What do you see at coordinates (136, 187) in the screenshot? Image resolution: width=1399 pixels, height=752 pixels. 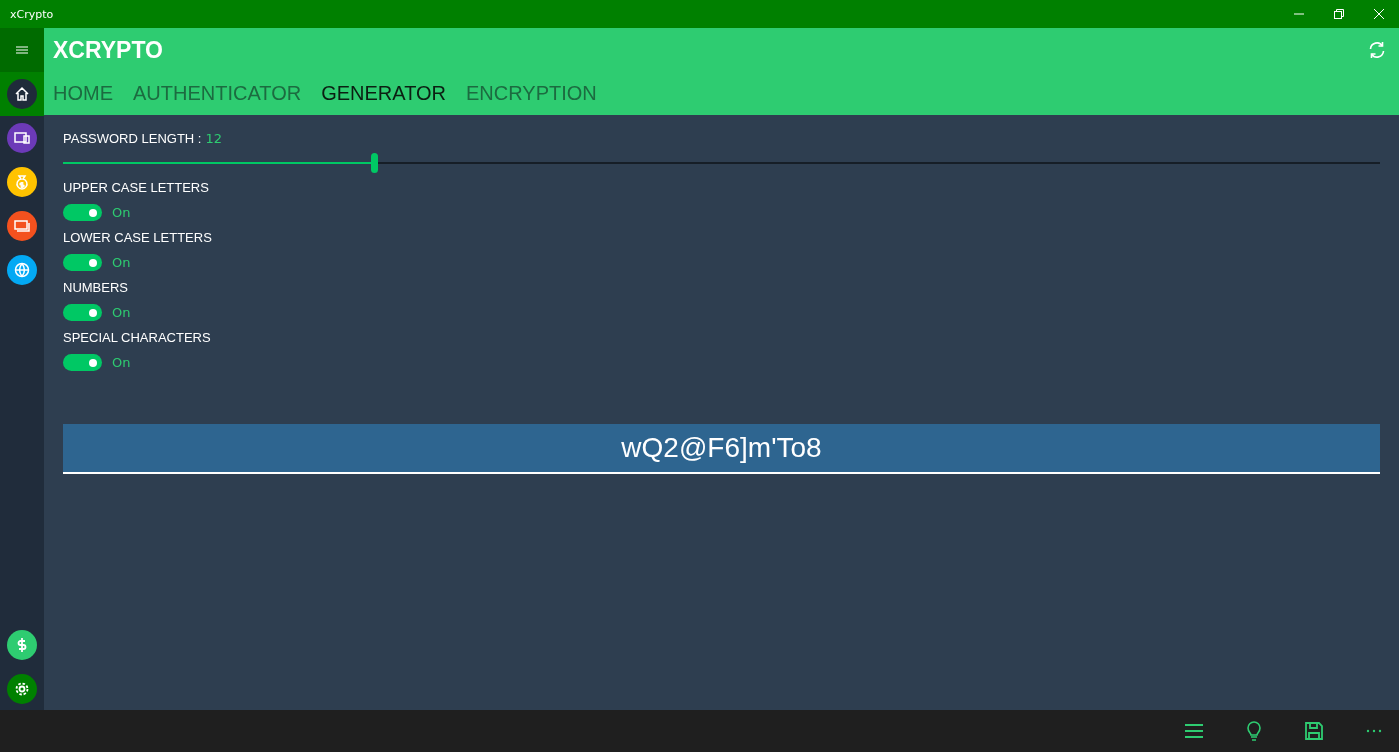 I see `option-label: UPPER CASE LETTERS` at bounding box center [136, 187].